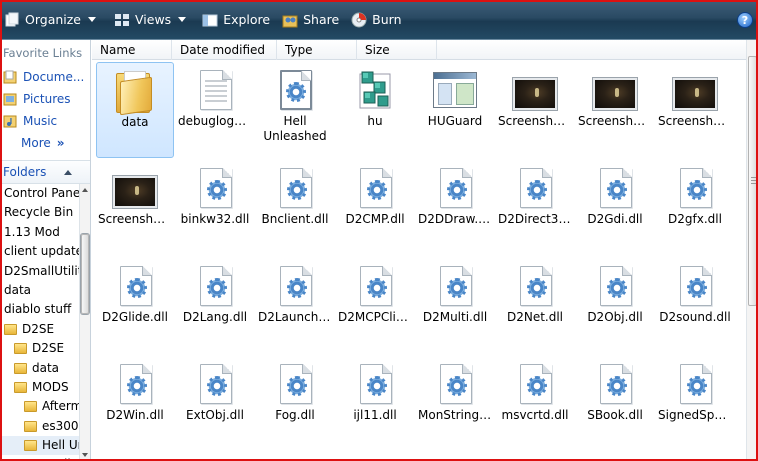  I want to click on tree-item: Afterma, so click(41, 406).